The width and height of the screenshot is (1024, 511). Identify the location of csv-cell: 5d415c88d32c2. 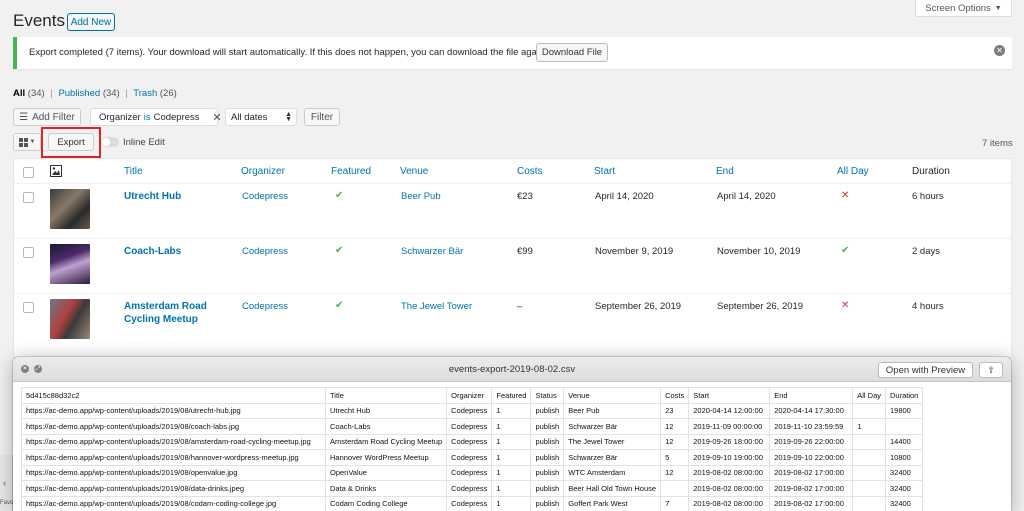
(173, 395).